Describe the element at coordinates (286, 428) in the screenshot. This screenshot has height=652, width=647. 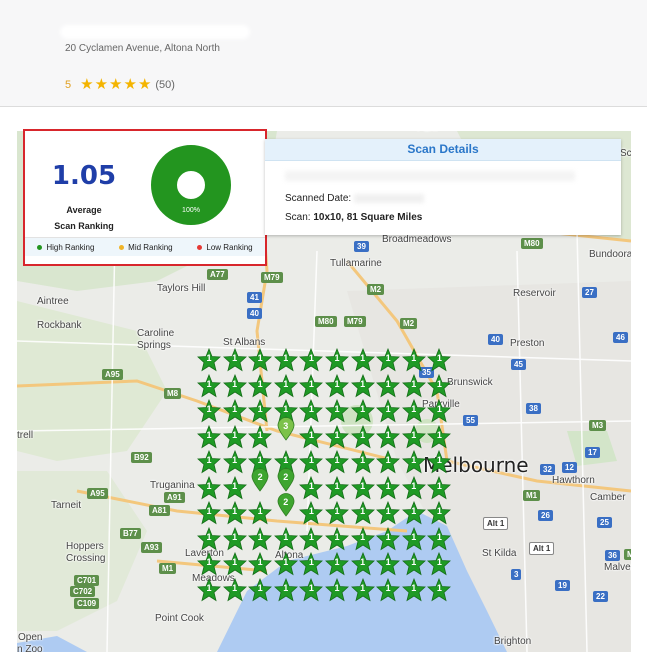
I see `grid-rank-pin: 3` at that location.